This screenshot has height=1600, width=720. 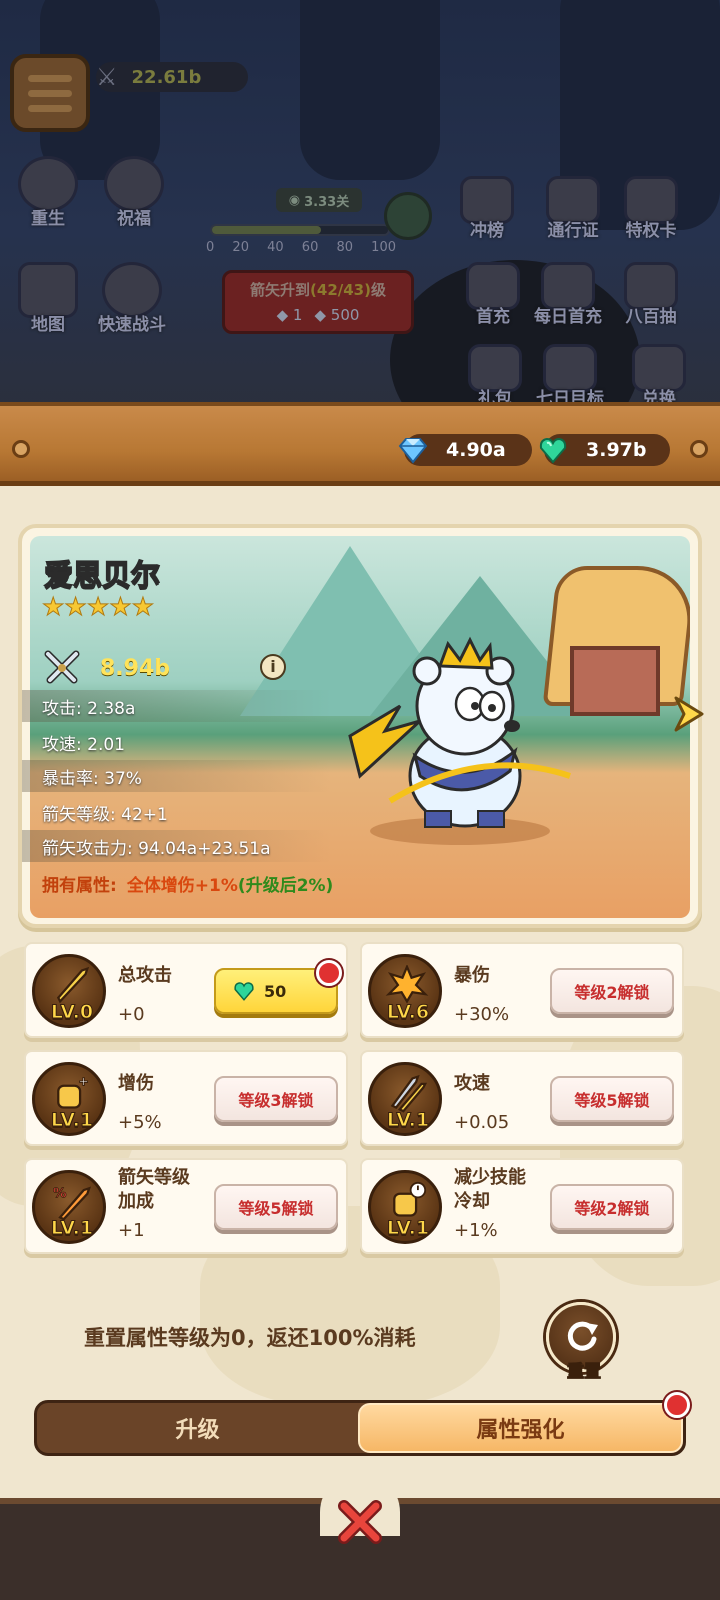 I want to click on attribute-value: +30%, so click(x=482, y=1014).